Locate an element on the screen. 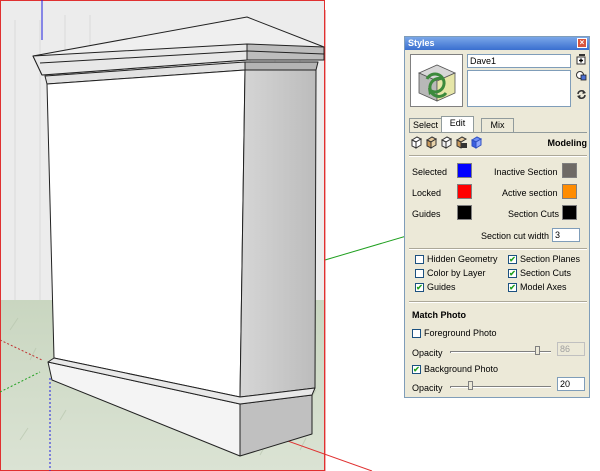 Image resolution: width=600 pixels, height=471 pixels. background-opacity-input is located at coordinates (571, 384).